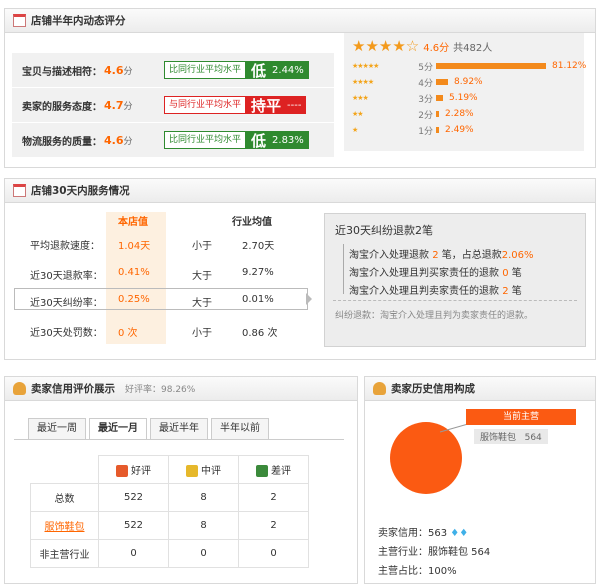  What do you see at coordinates (417, 83) in the screenshot?
I see `dist-row: ★★★★ 4分 8.92%` at bounding box center [417, 83].